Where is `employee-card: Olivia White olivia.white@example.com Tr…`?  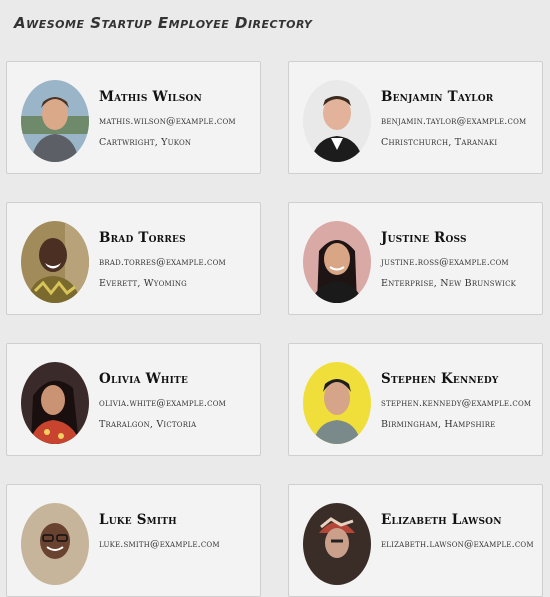 employee-card: Olivia White olivia.white@example.com Tr… is located at coordinates (133, 399).